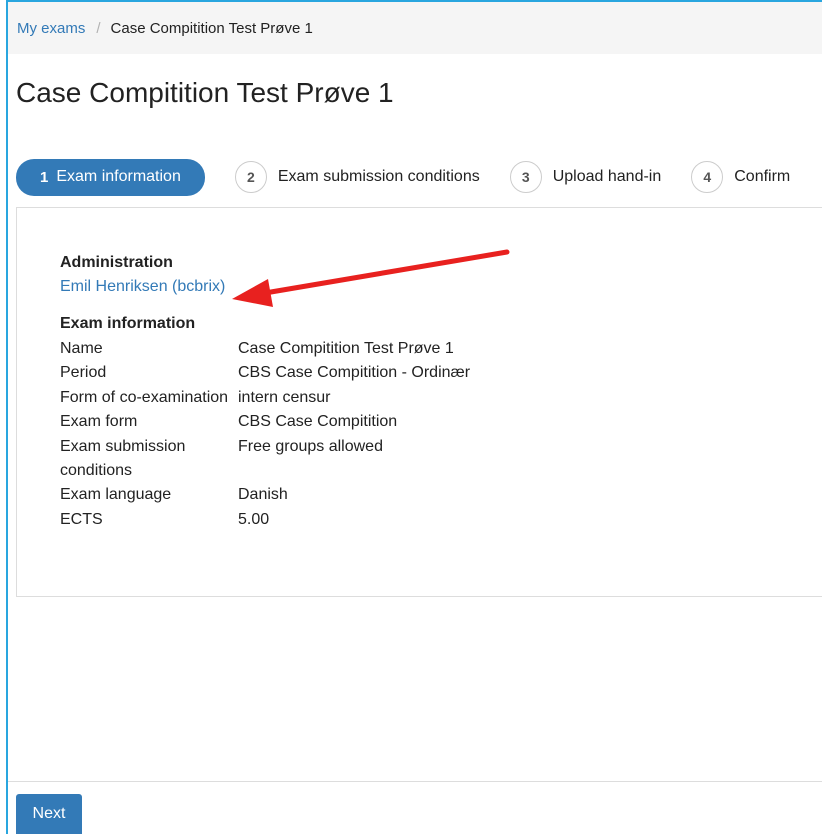  I want to click on step-number: 3, so click(525, 177).